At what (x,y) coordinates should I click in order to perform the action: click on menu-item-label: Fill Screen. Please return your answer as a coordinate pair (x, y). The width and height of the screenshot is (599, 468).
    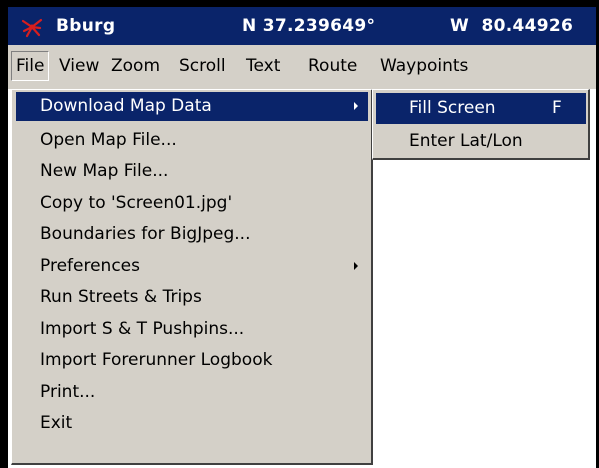
    Looking at the image, I should click on (452, 108).